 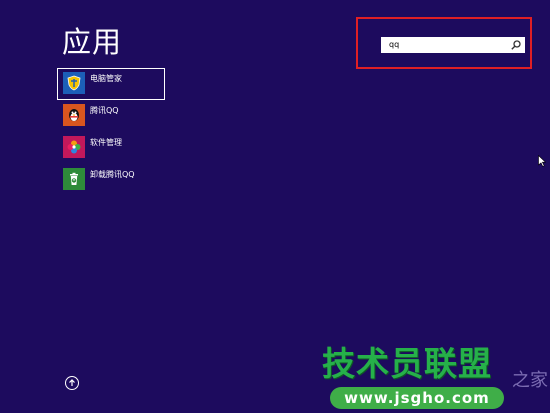 I want to click on shield-icon, so click(x=74, y=83).